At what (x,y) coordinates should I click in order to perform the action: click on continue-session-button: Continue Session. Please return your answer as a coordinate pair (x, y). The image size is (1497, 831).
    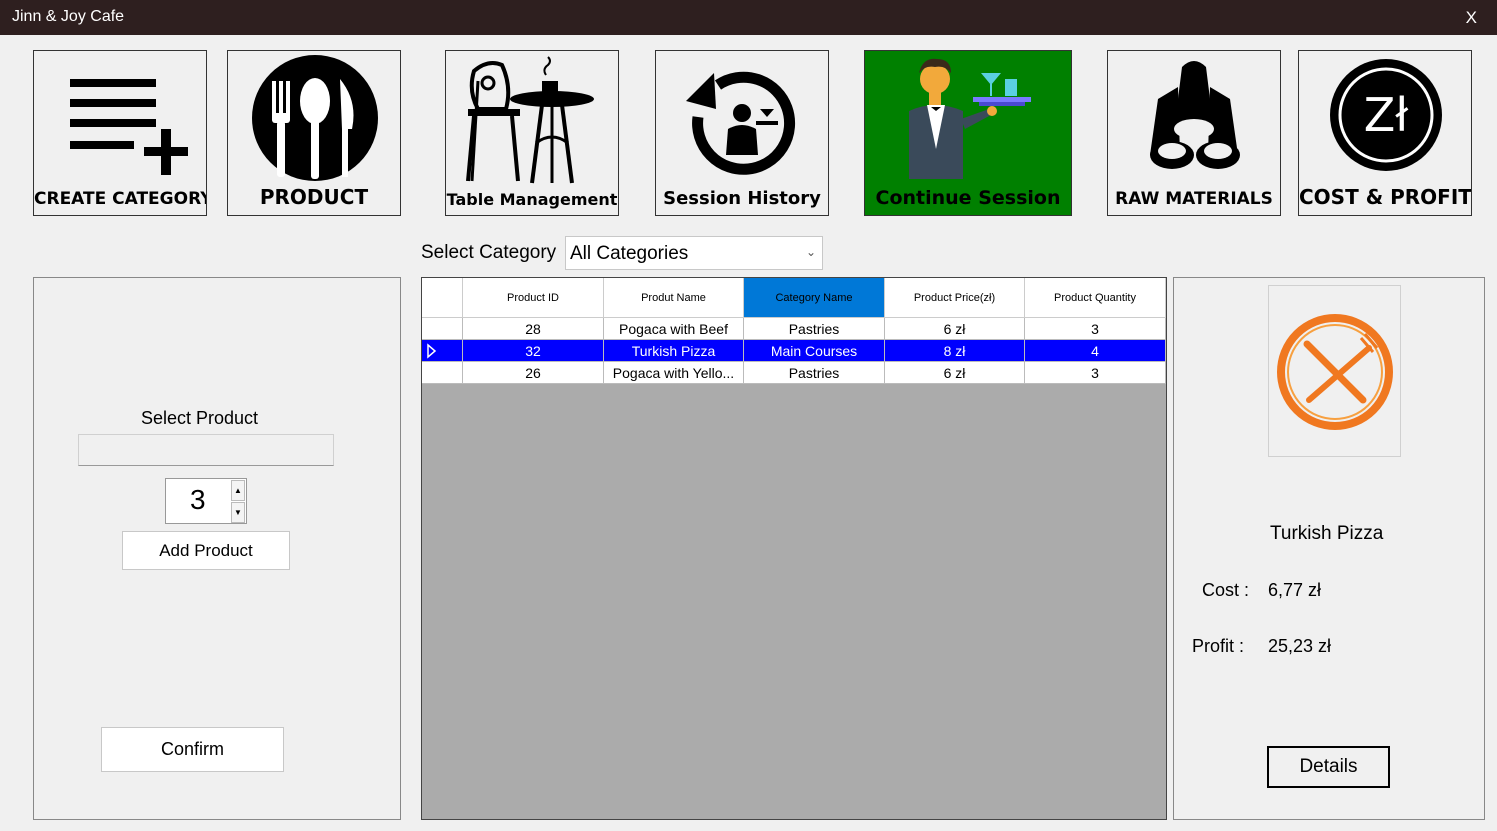
    Looking at the image, I should click on (968, 133).